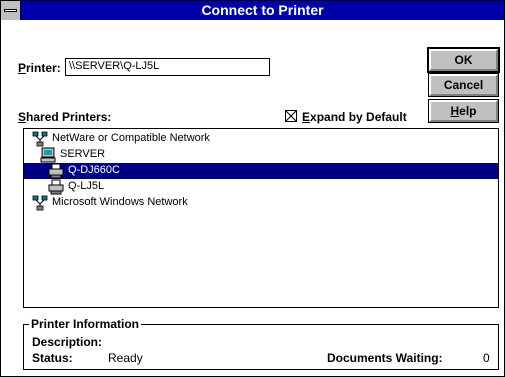  What do you see at coordinates (22, 68) in the screenshot?
I see `printer-label-mnemonic: P` at bounding box center [22, 68].